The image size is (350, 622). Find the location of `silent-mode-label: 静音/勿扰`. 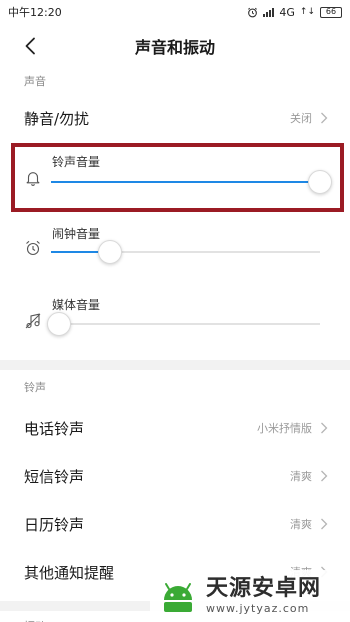

silent-mode-label: 静音/勿扰 is located at coordinates (57, 118).